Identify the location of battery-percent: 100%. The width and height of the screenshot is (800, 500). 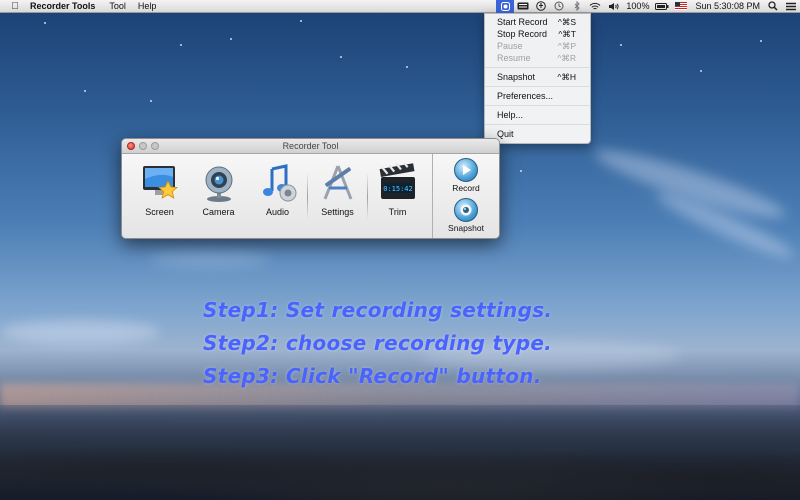
(637, 6).